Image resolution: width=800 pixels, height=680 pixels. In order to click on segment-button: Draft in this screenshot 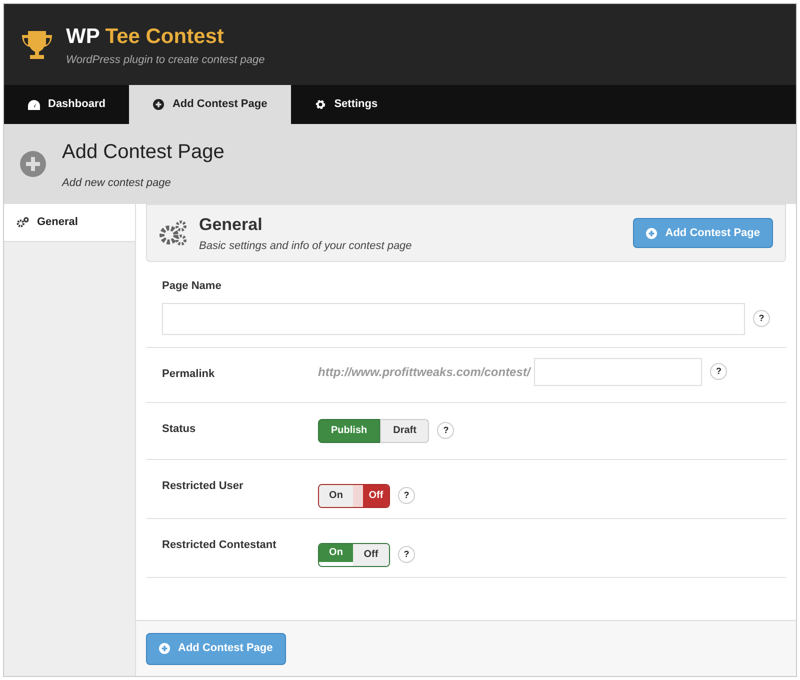, I will do `click(405, 430)`.